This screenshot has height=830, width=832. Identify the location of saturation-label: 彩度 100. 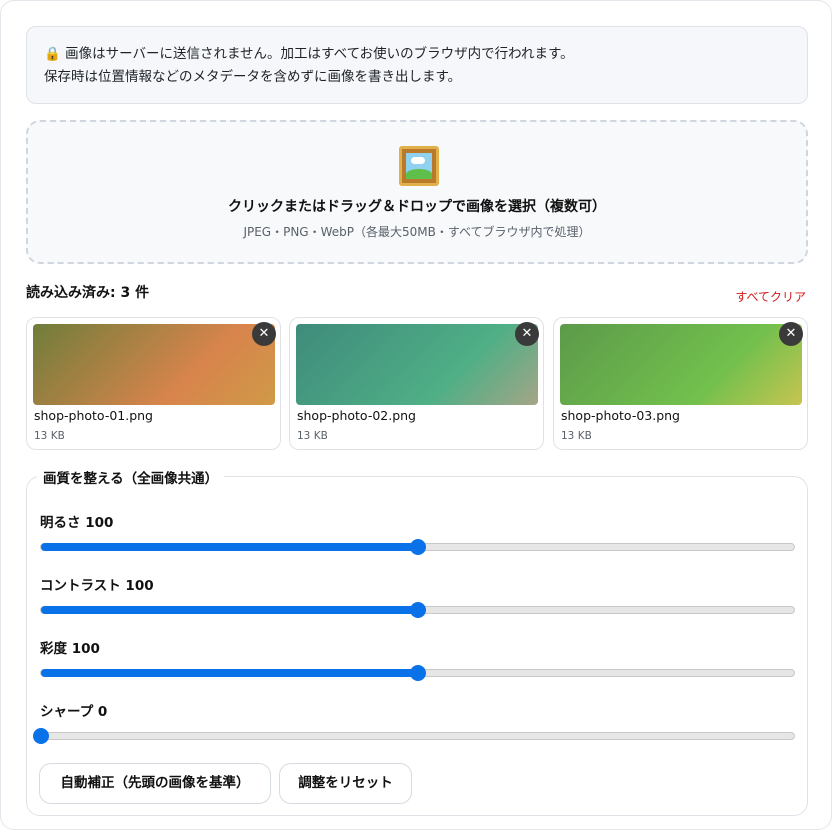
(70, 649).